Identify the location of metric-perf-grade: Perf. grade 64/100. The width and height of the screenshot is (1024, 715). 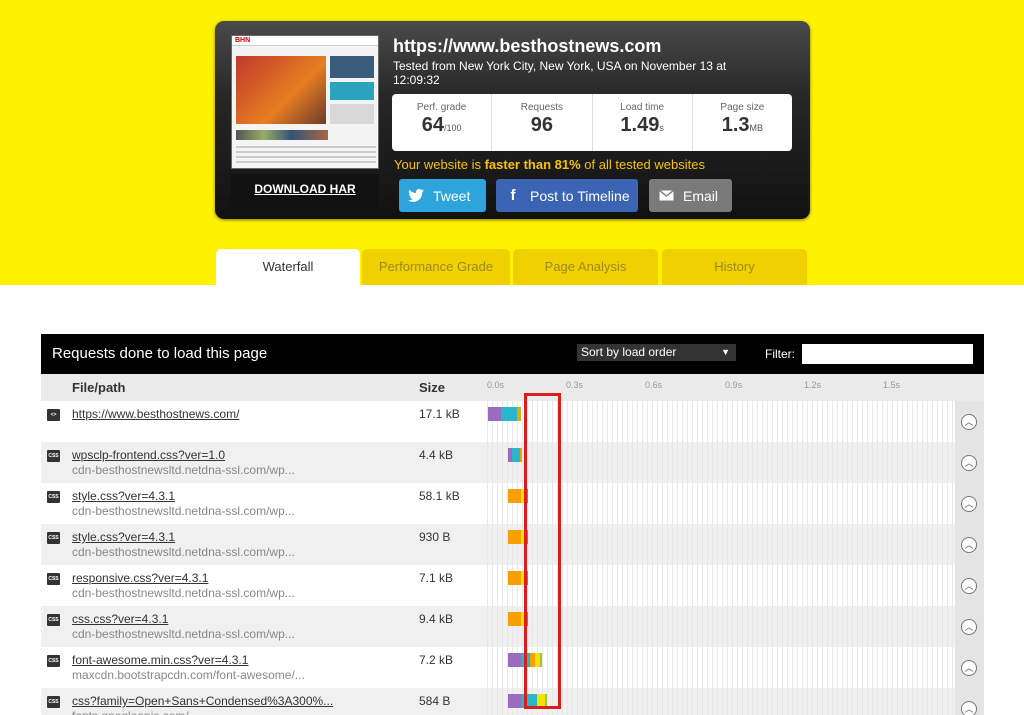
(442, 122).